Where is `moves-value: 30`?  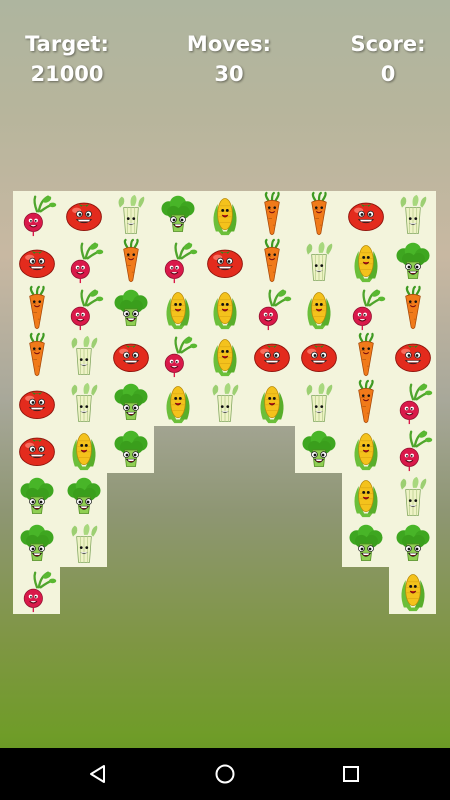 moves-value: 30 is located at coordinates (229, 74).